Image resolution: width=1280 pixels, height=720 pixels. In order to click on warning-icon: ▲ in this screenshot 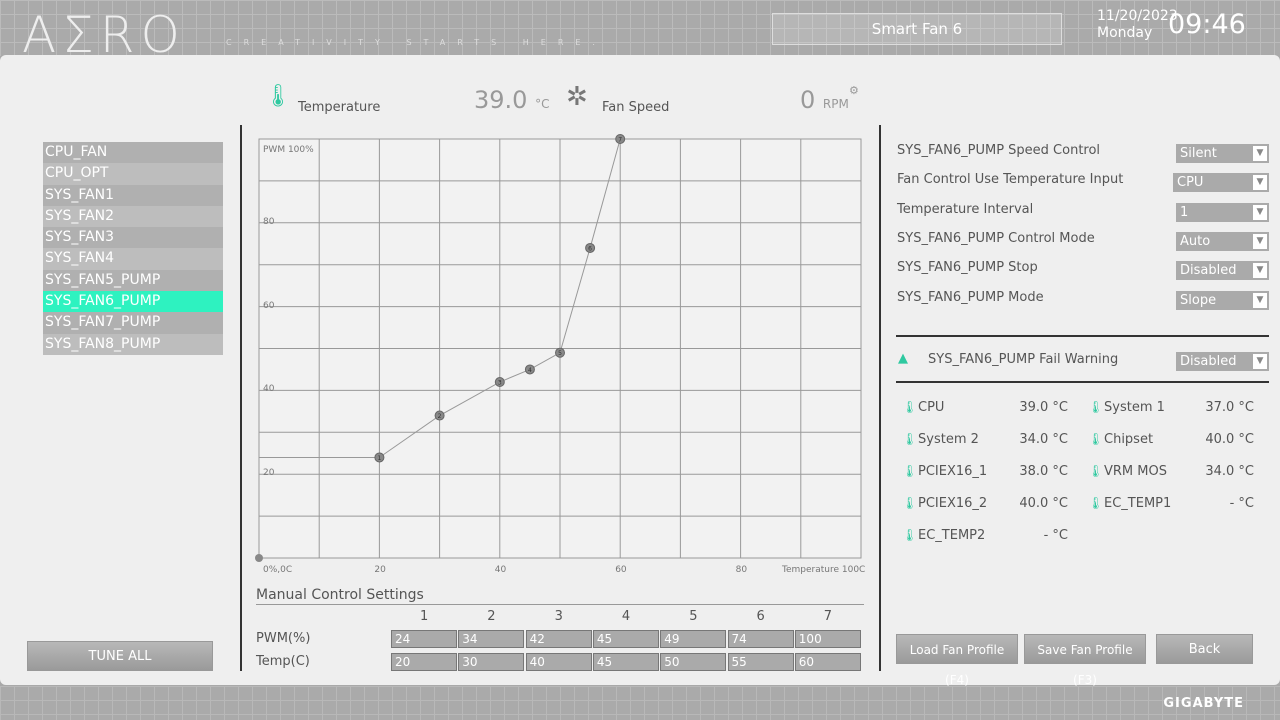, I will do `click(903, 358)`.